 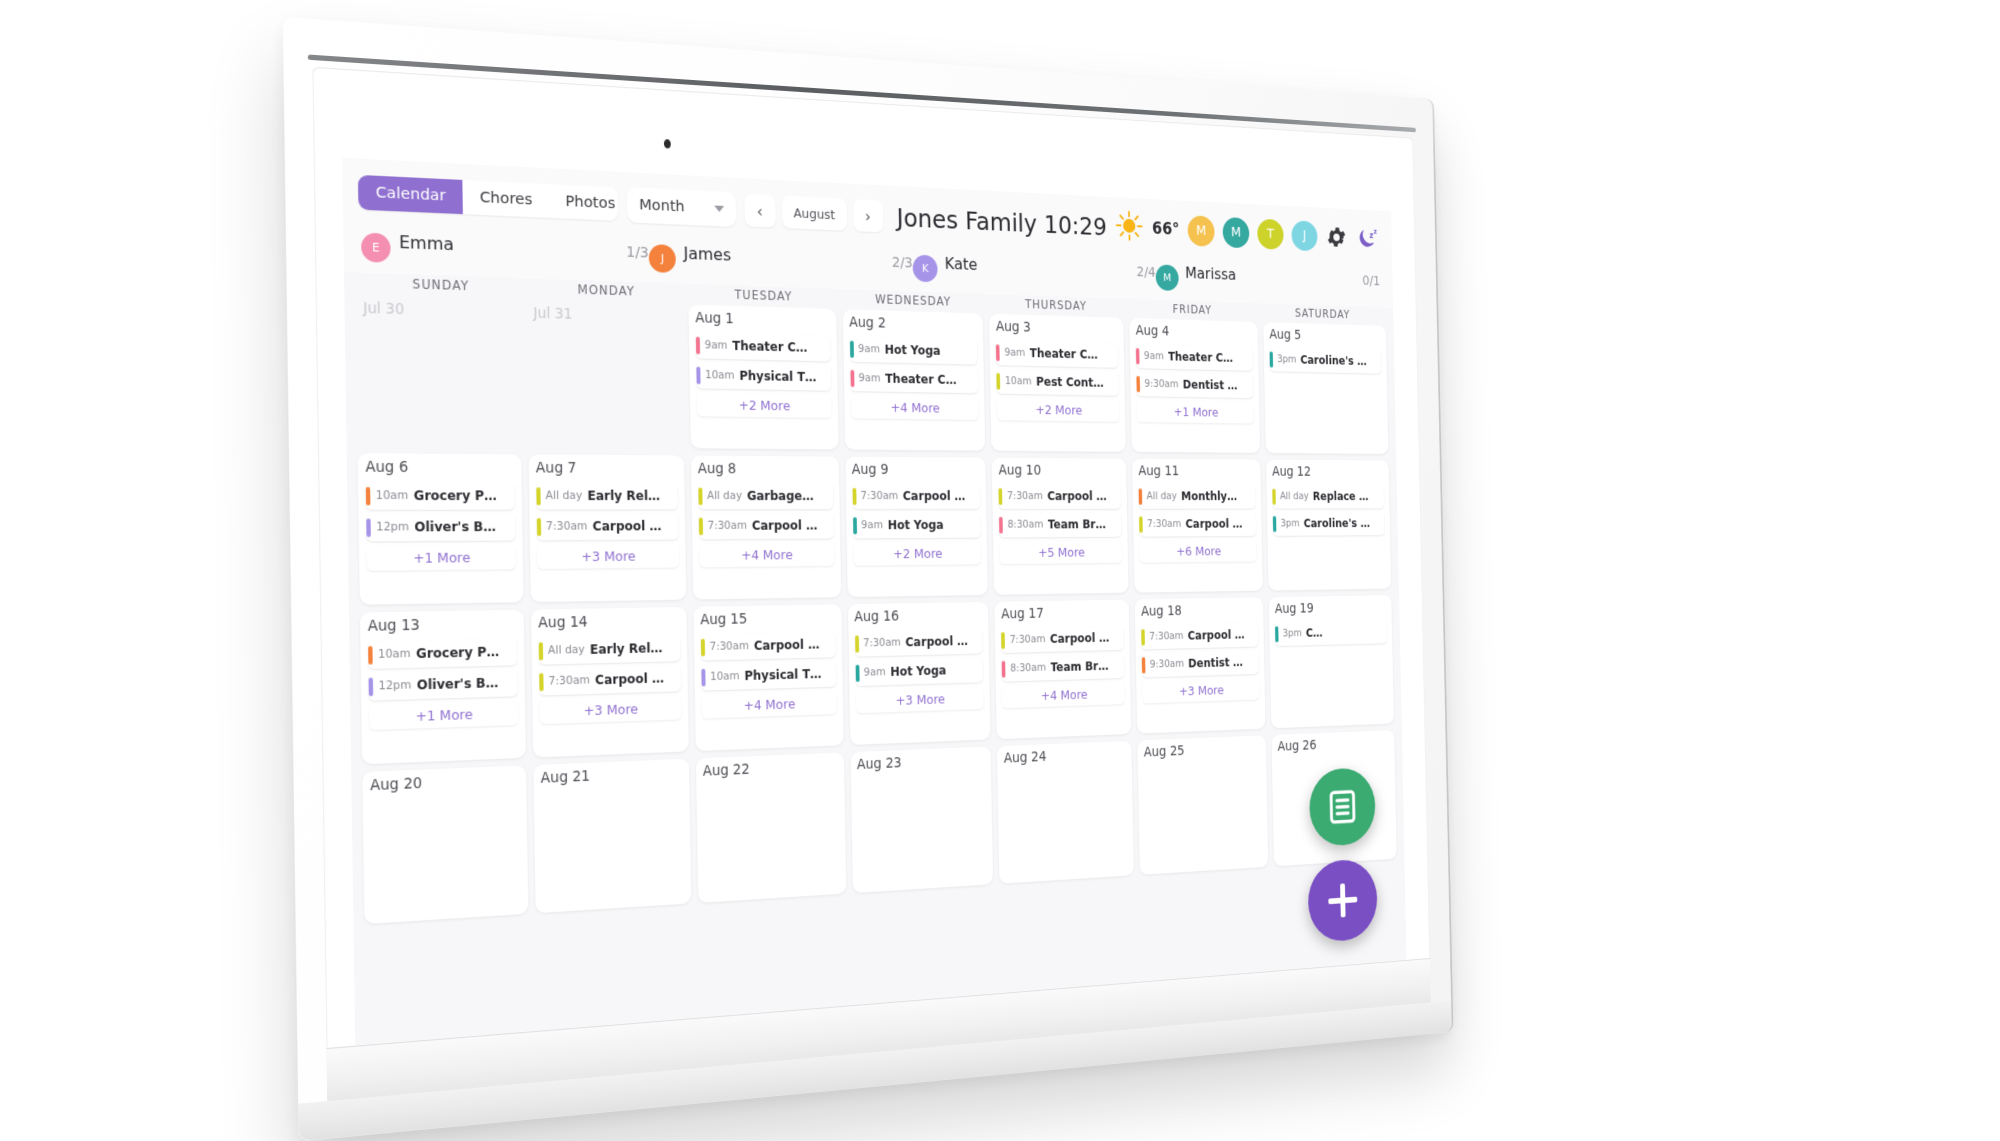 I want to click on gear-icon, so click(x=1336, y=237).